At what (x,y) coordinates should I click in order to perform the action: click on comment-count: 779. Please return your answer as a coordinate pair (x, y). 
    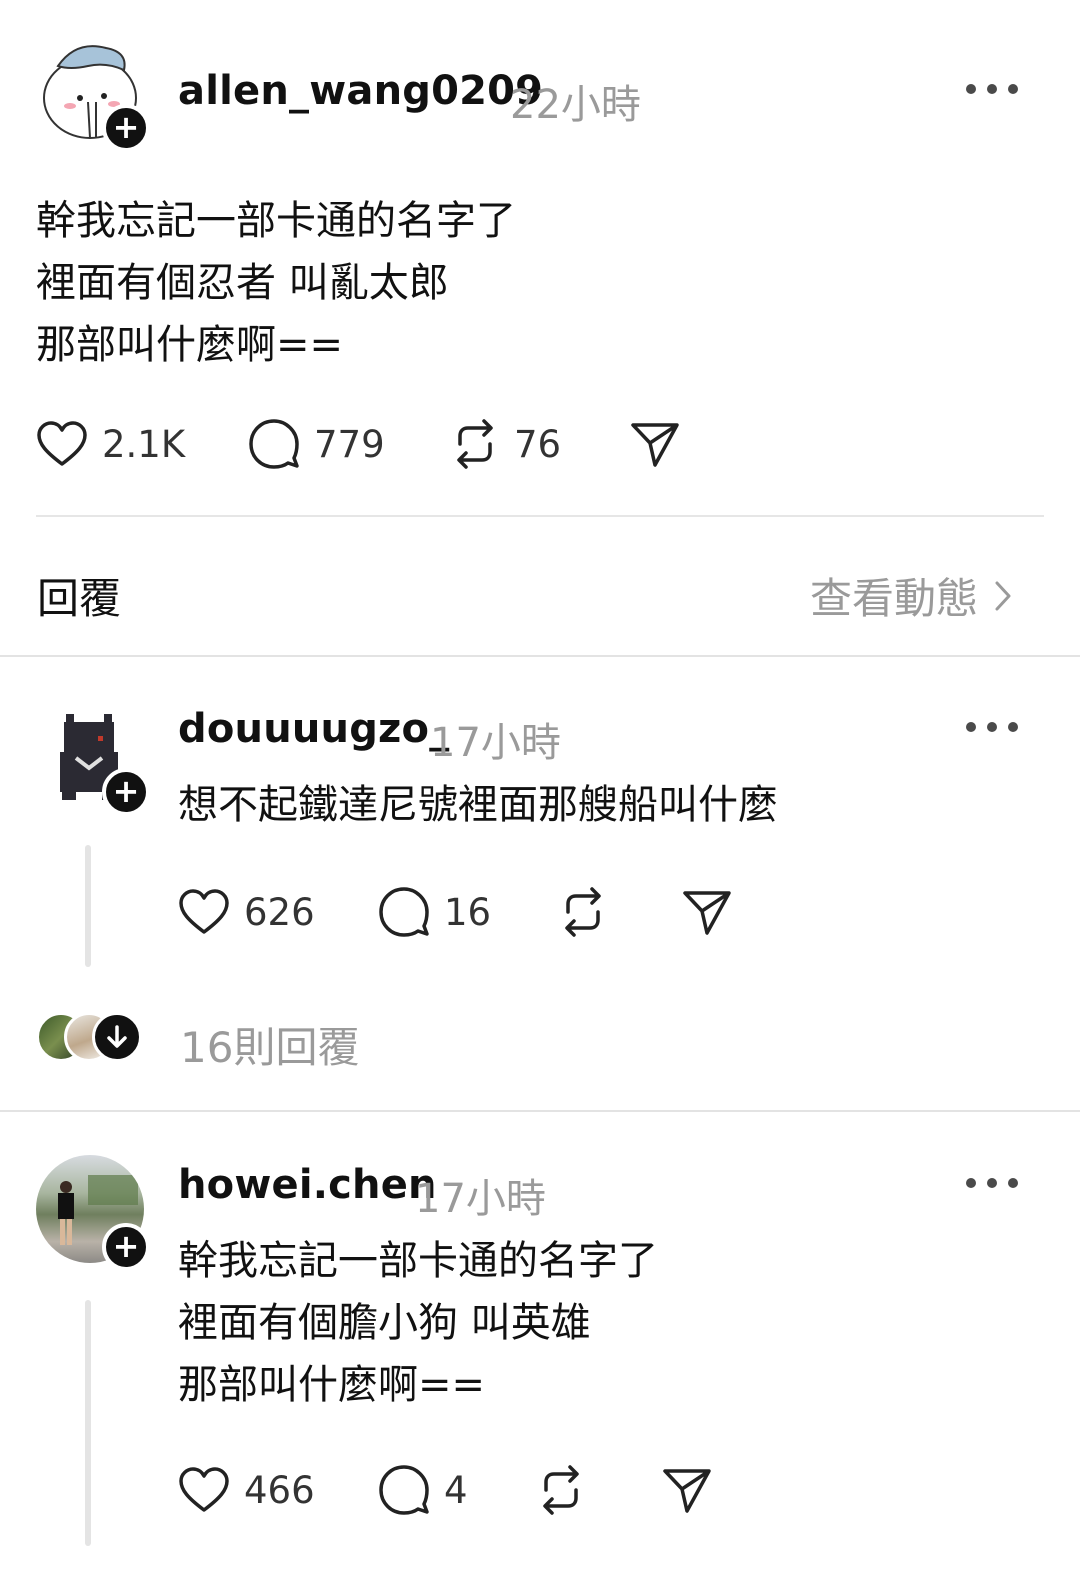
    Looking at the image, I should click on (349, 444).